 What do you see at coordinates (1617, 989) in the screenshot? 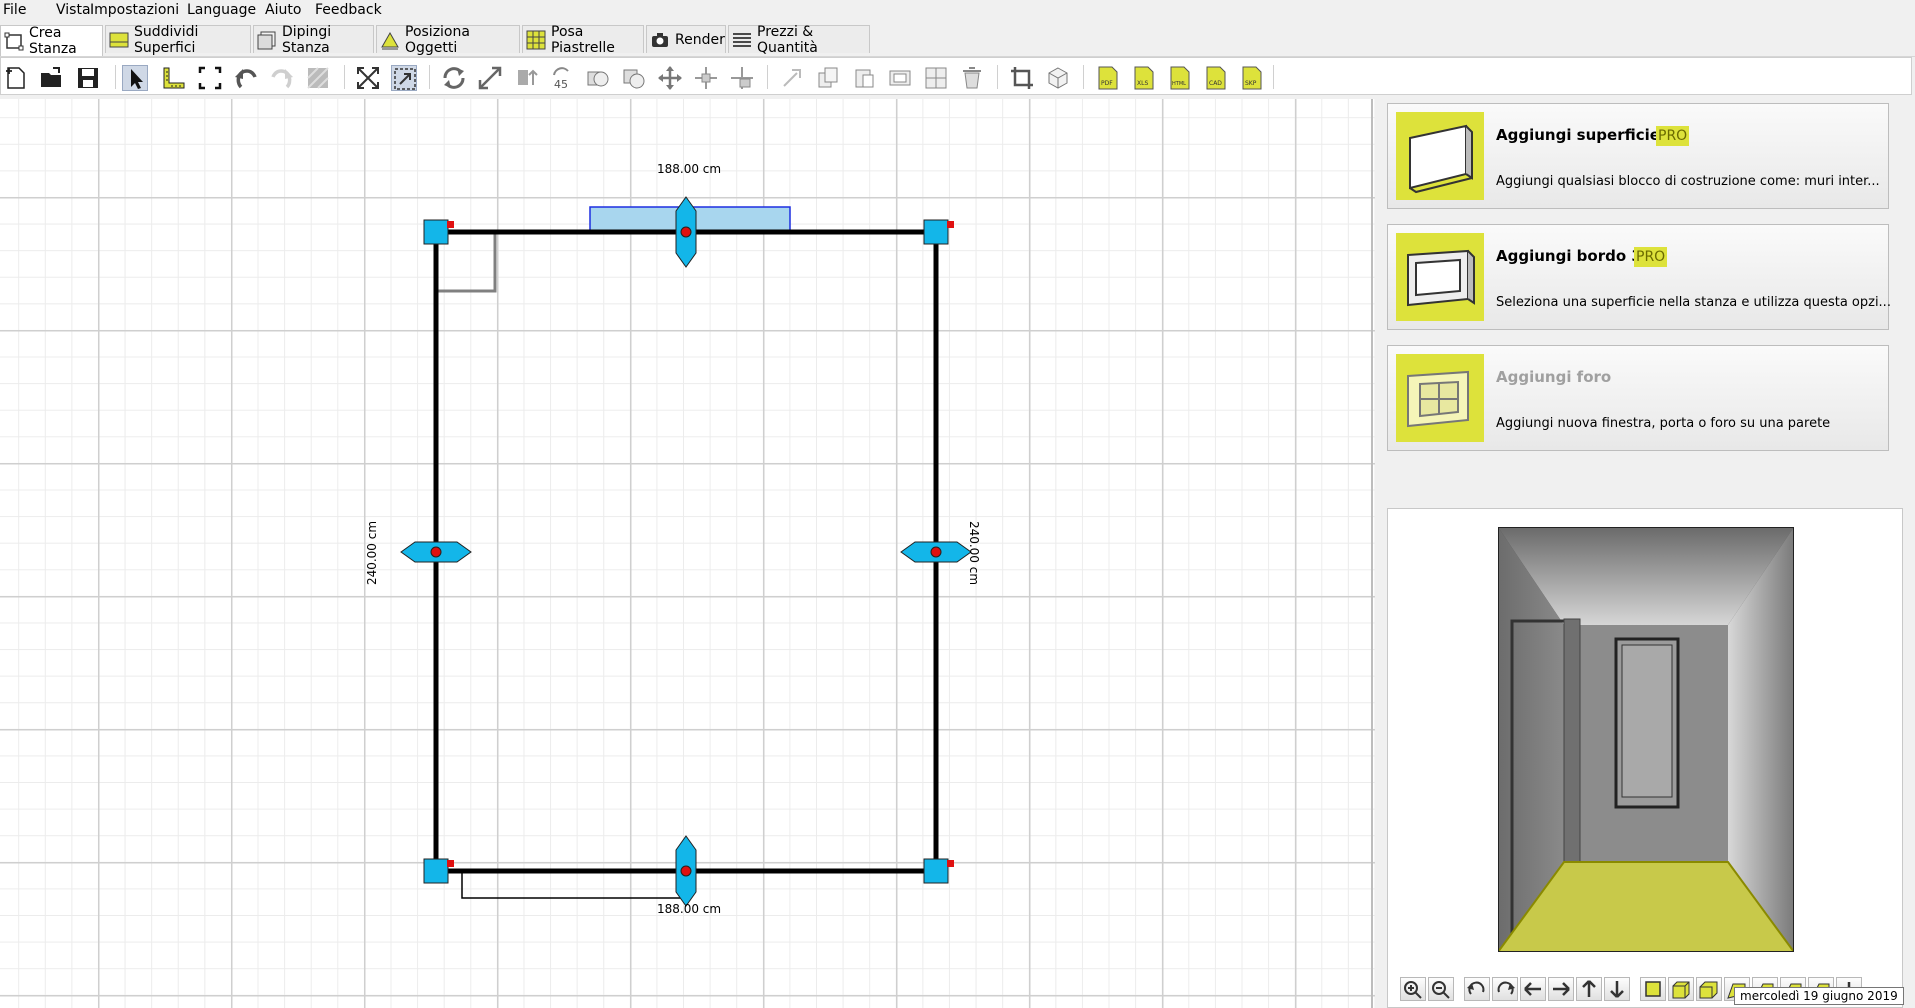
I see `arrow-down-icon` at bounding box center [1617, 989].